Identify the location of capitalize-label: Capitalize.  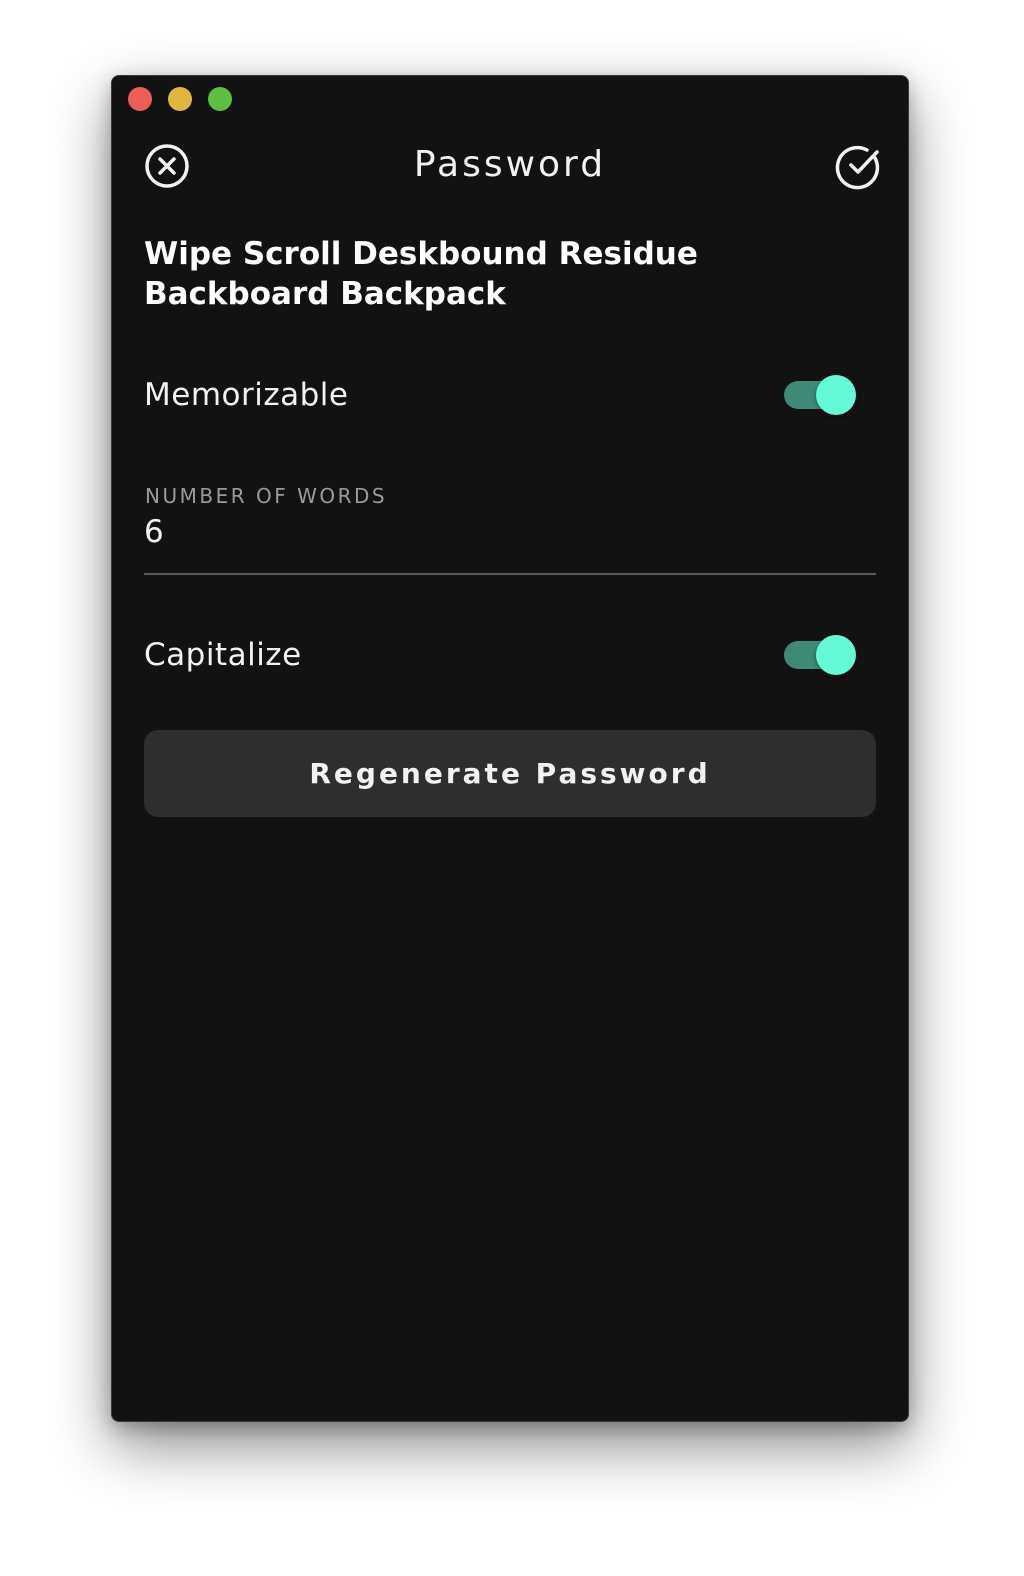
(223, 655).